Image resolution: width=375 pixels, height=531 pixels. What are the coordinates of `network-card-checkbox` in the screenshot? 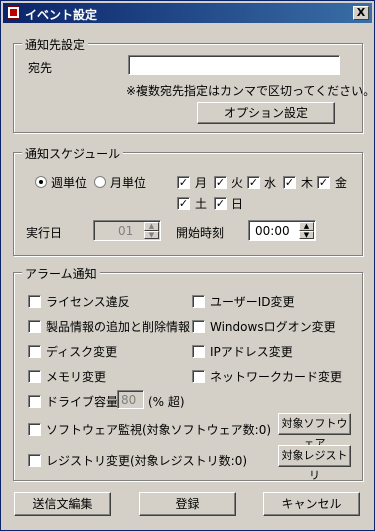 It's located at (198, 376).